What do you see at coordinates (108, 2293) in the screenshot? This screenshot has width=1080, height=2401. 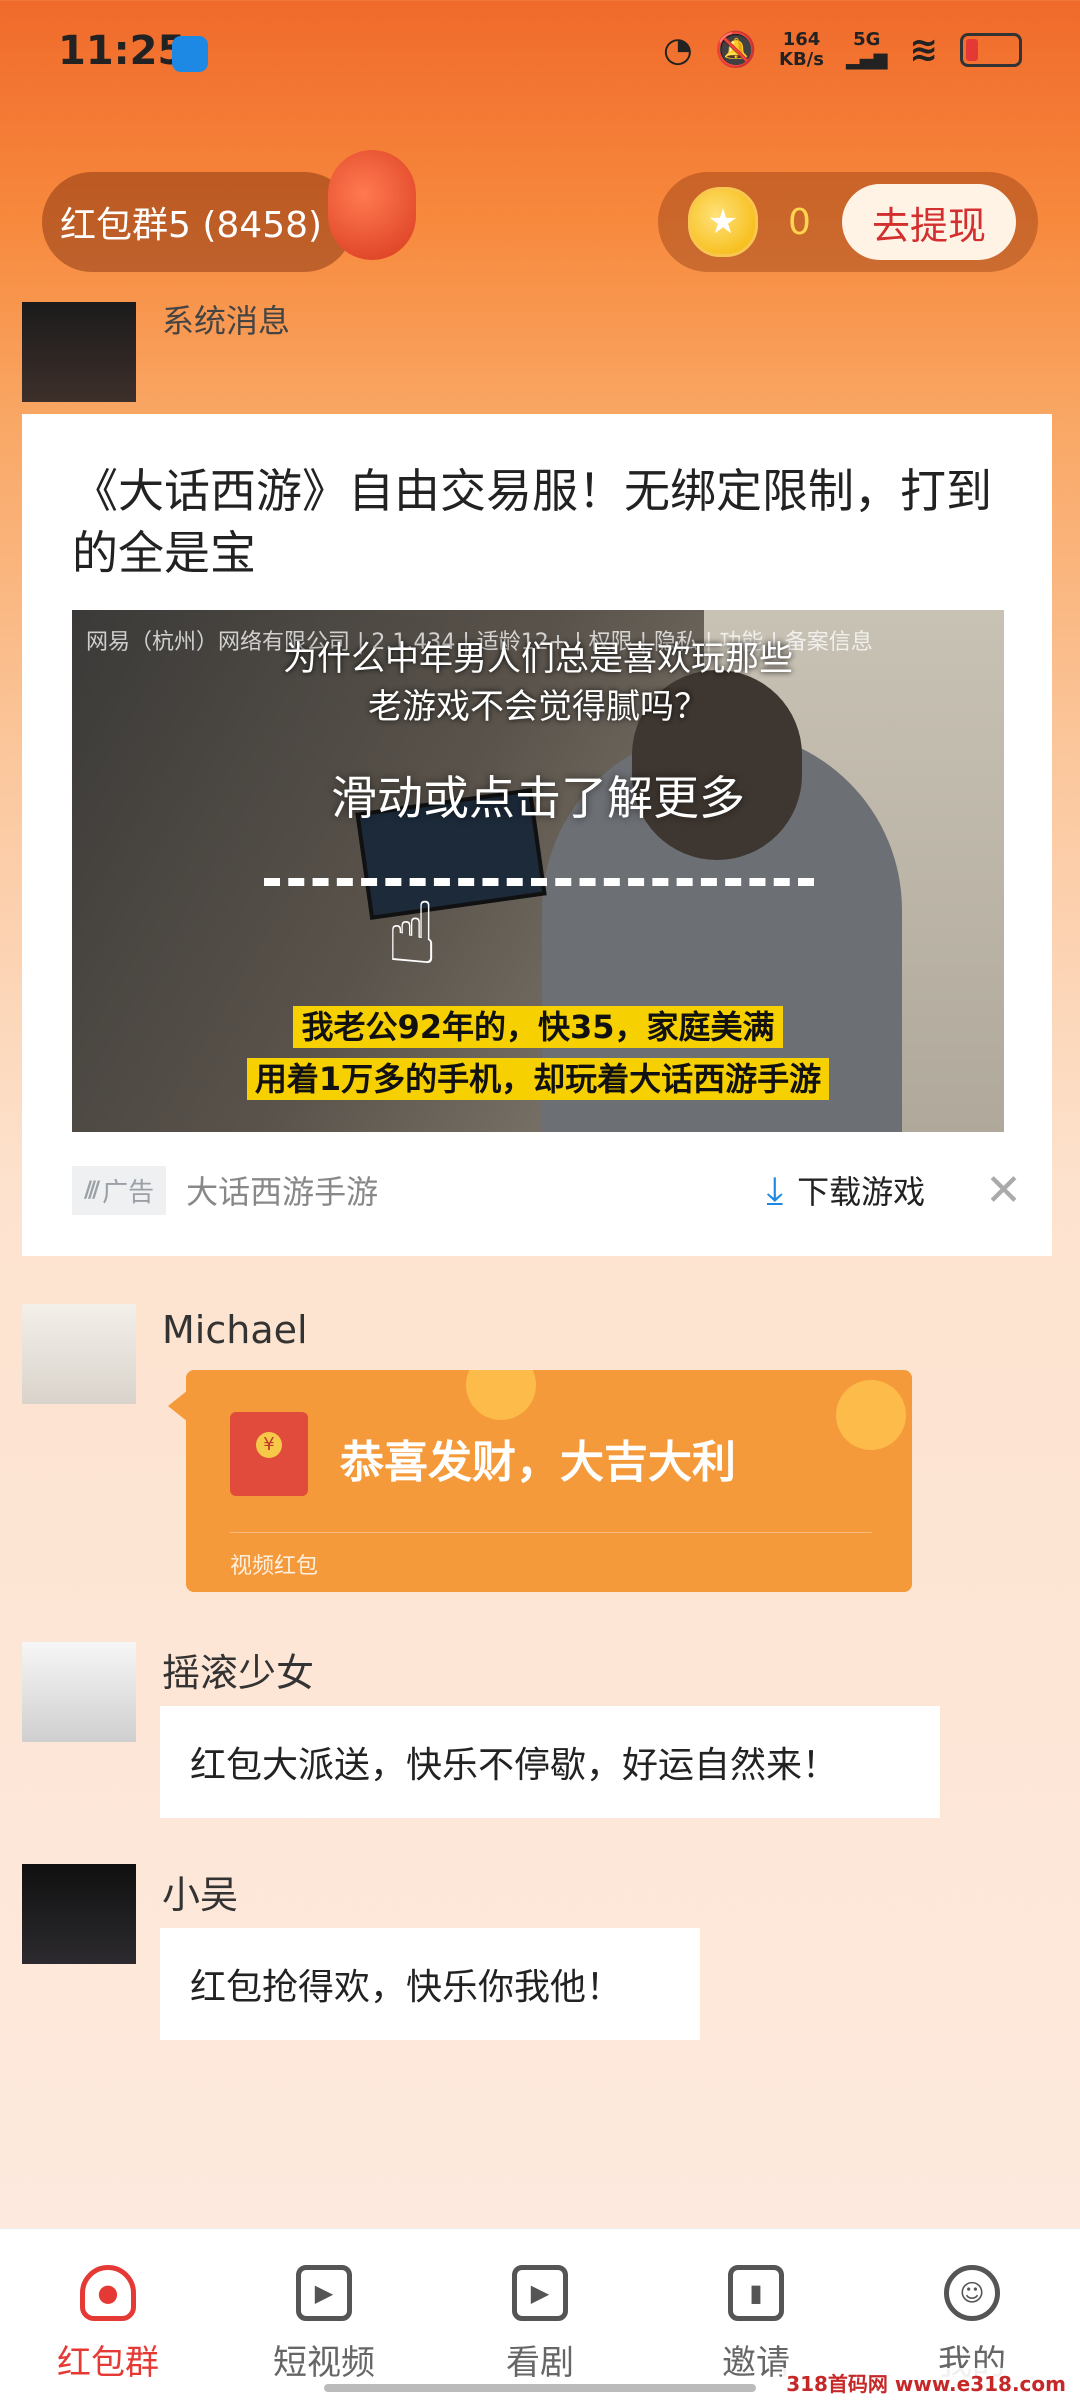 I see `red-packet-bag-icon: ●` at bounding box center [108, 2293].